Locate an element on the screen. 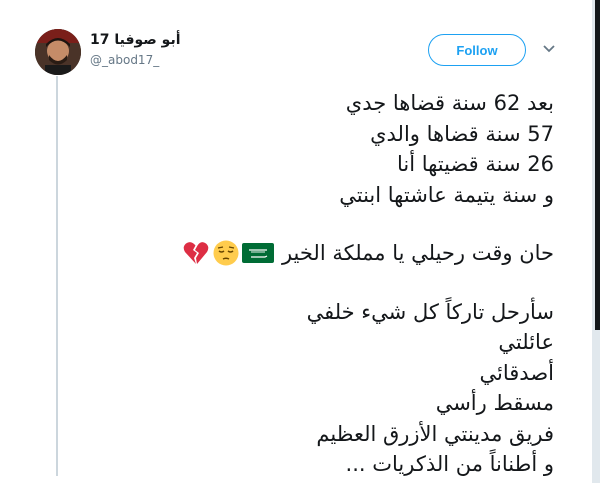 The width and height of the screenshot is (600, 483). pensive-face-icon is located at coordinates (226, 253).